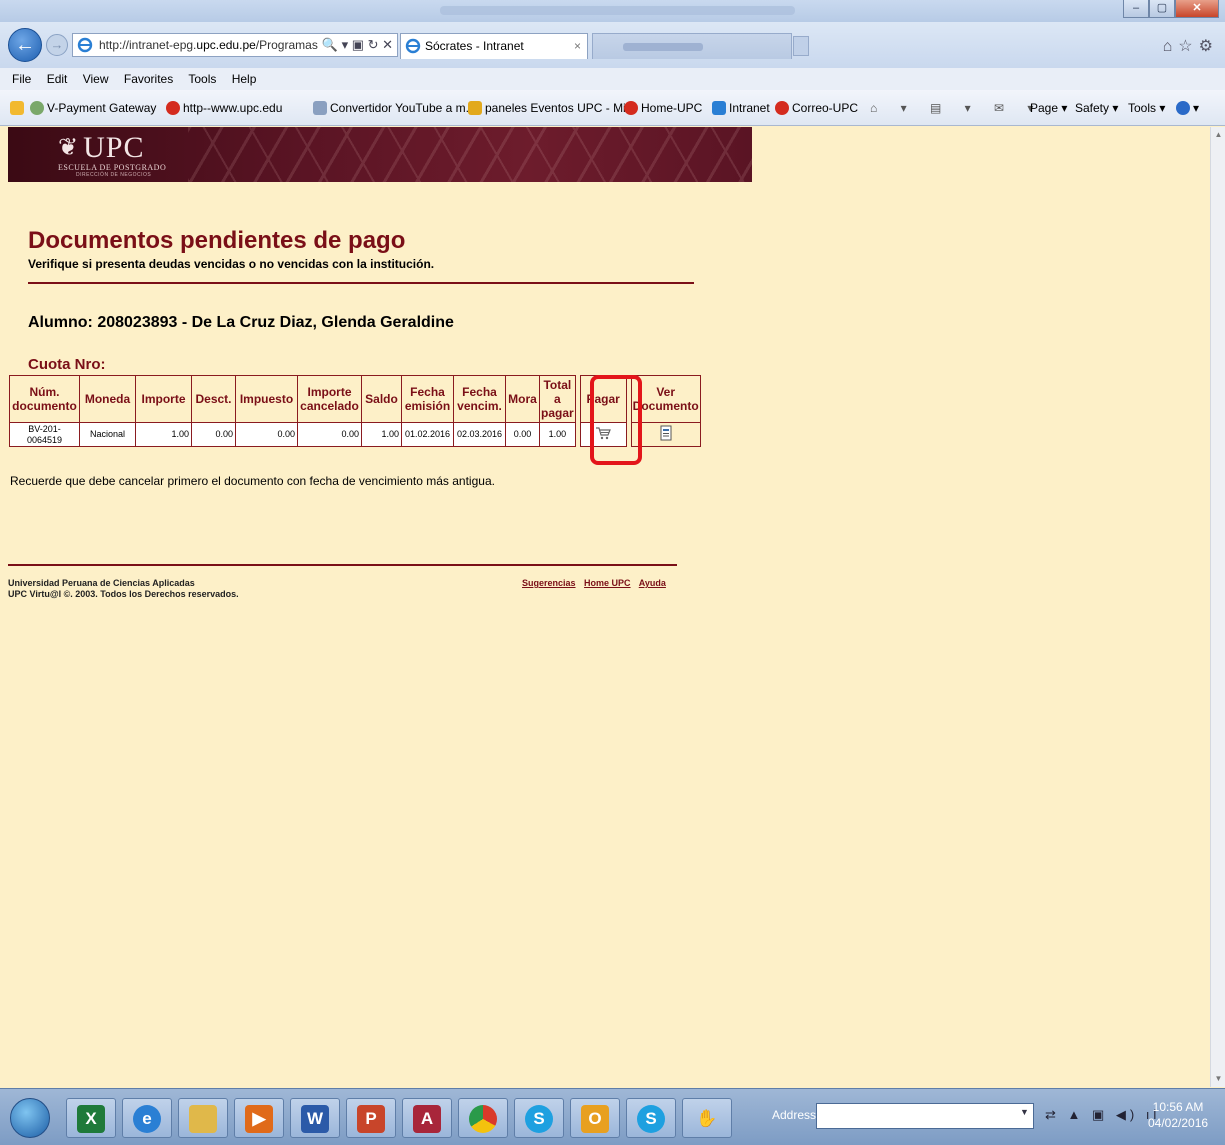 Image resolution: width=1225 pixels, height=1145 pixels. I want to click on skype-business-icon: S, so click(651, 1119).